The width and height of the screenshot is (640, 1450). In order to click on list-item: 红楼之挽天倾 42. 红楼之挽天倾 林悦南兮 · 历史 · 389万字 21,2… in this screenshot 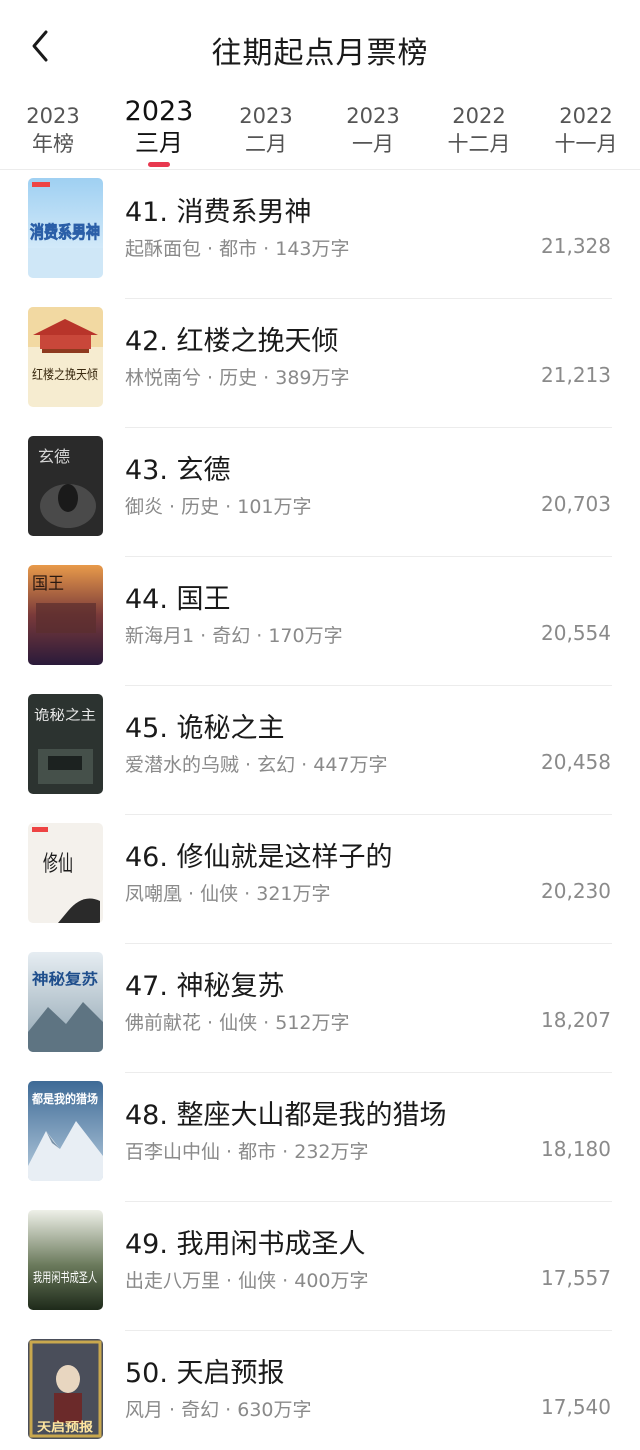, I will do `click(320, 363)`.